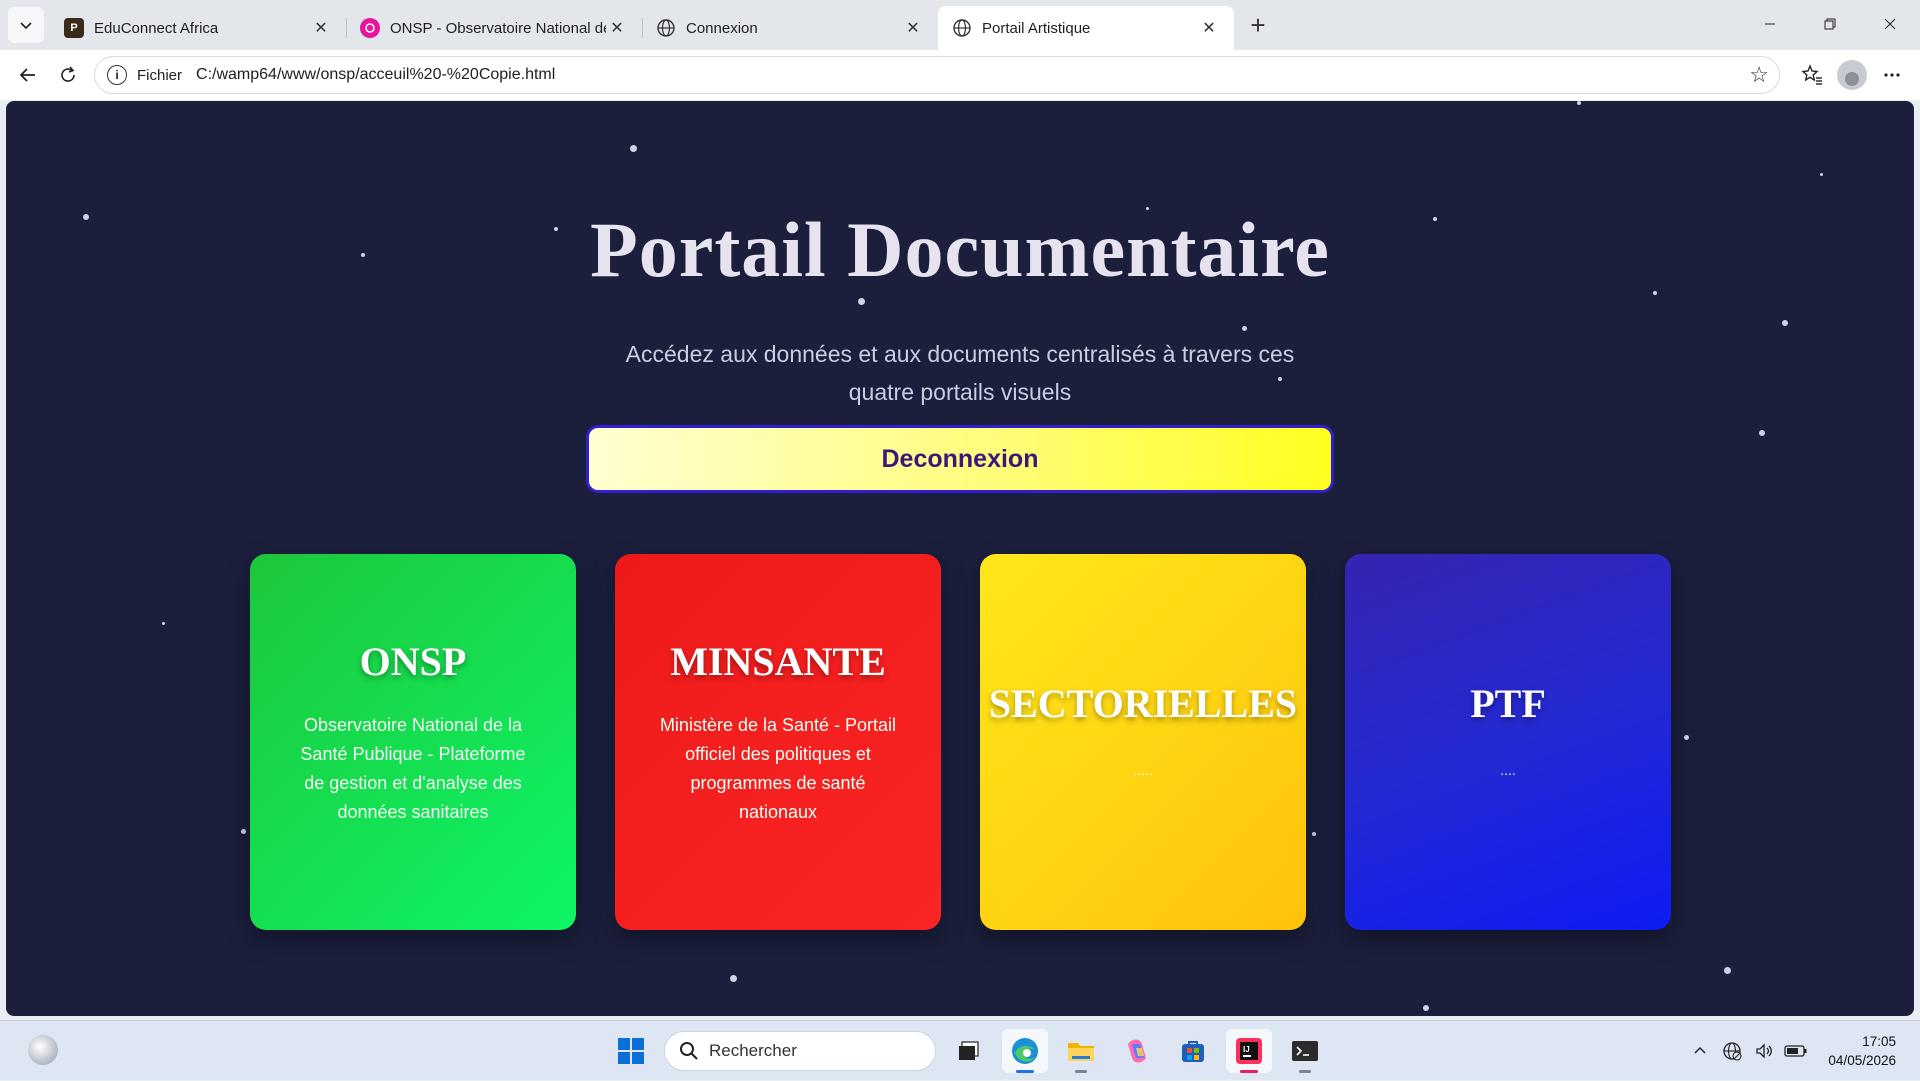 This screenshot has width=1920, height=1081. Describe the element at coordinates (1764, 1051) in the screenshot. I see `volume-icon` at that location.